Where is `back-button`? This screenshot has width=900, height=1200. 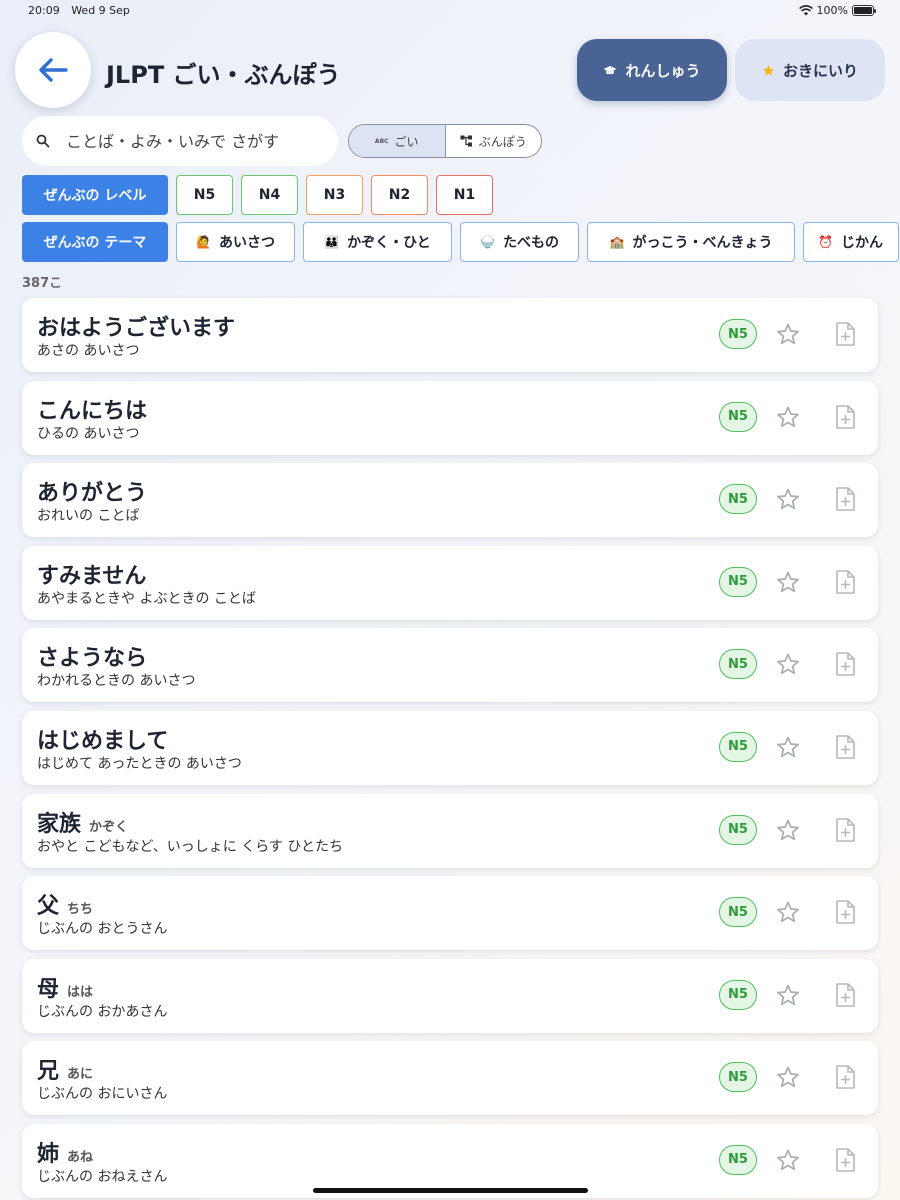
back-button is located at coordinates (53, 70).